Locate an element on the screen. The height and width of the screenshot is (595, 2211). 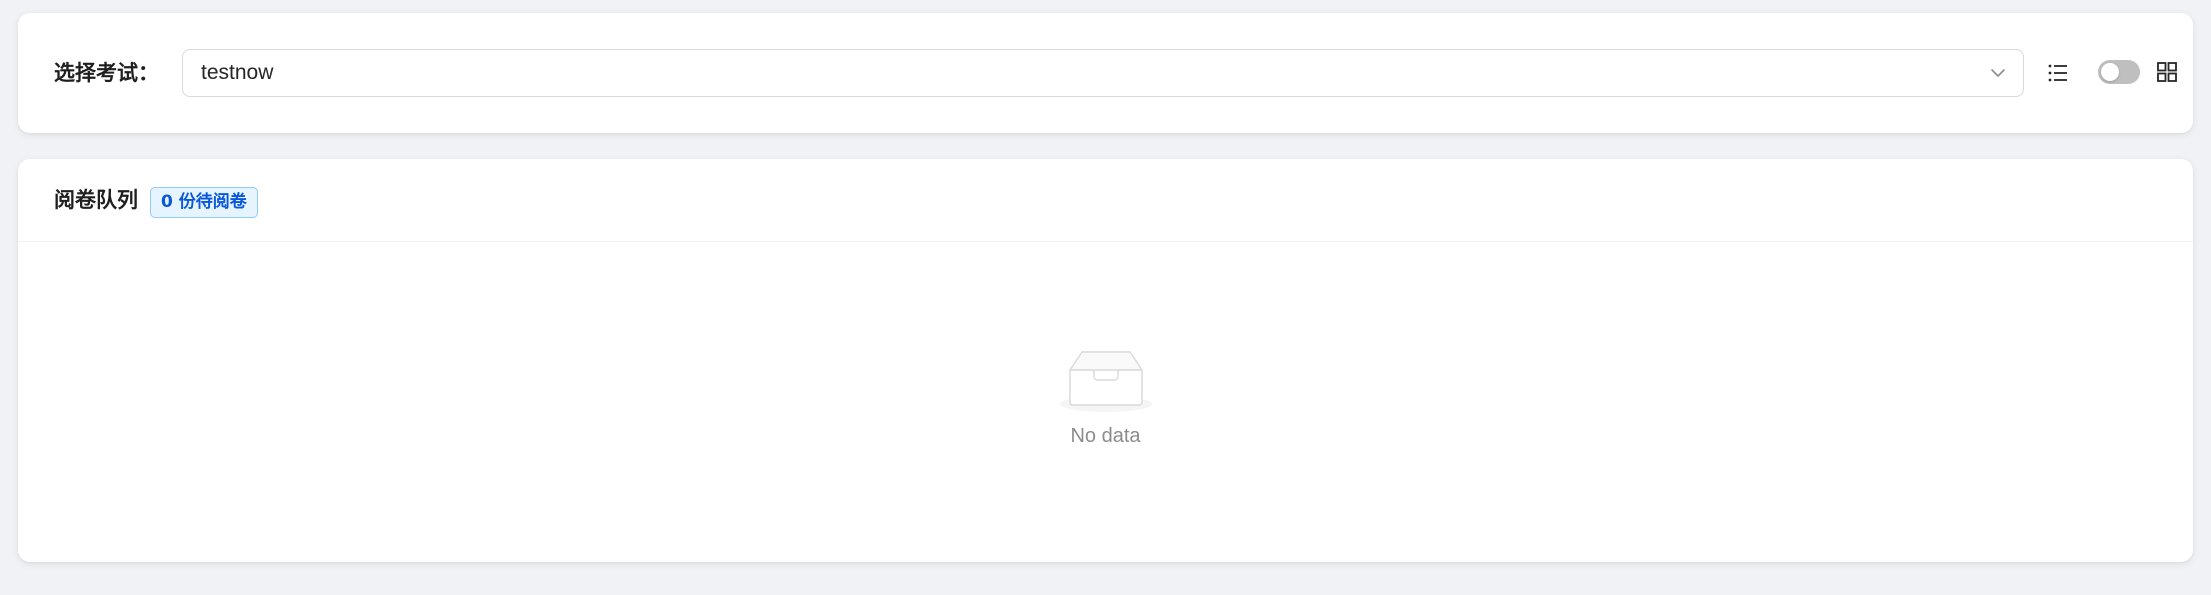
view-mode-controls is located at coordinates (2112, 74).